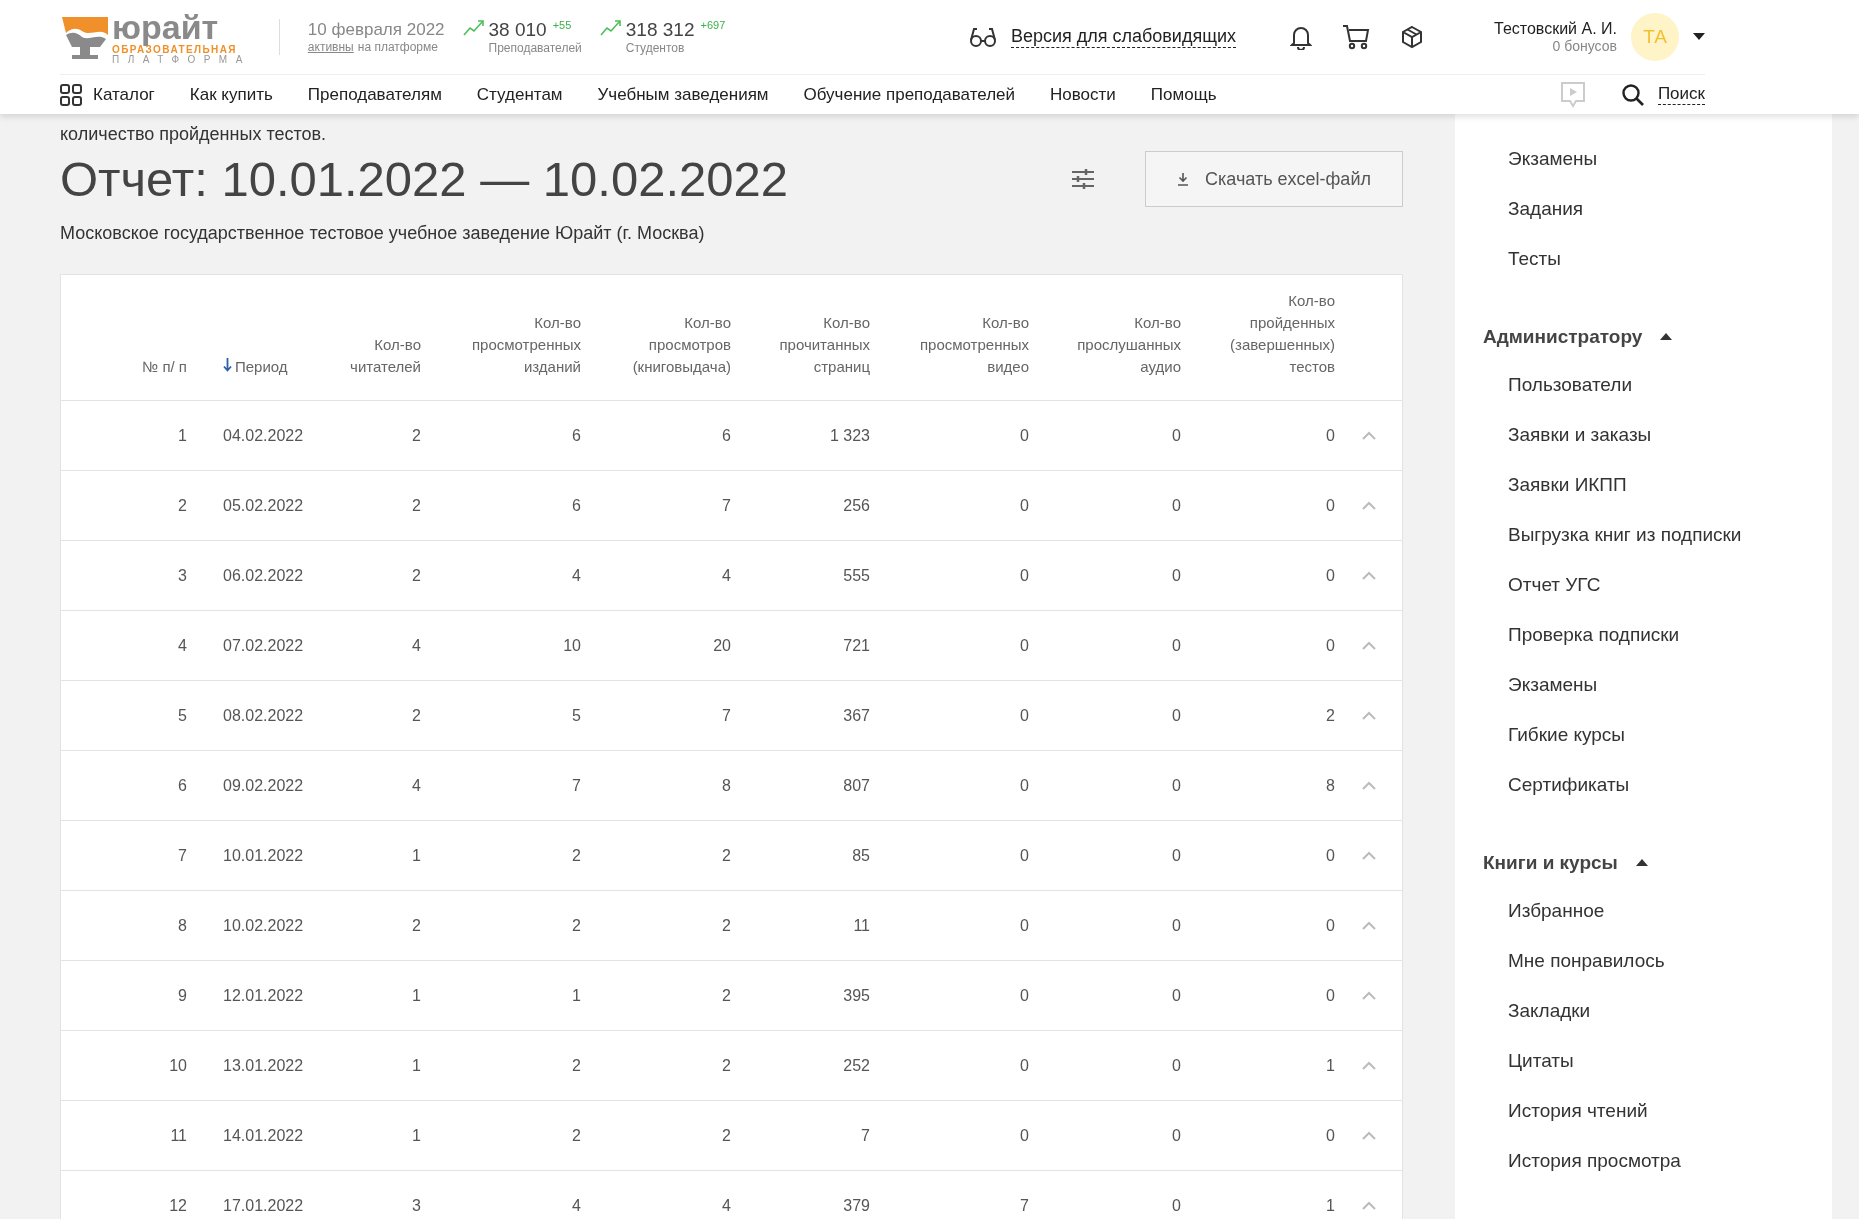  What do you see at coordinates (1643, 1061) in the screenshot?
I see `sidebar-item: Цитаты` at bounding box center [1643, 1061].